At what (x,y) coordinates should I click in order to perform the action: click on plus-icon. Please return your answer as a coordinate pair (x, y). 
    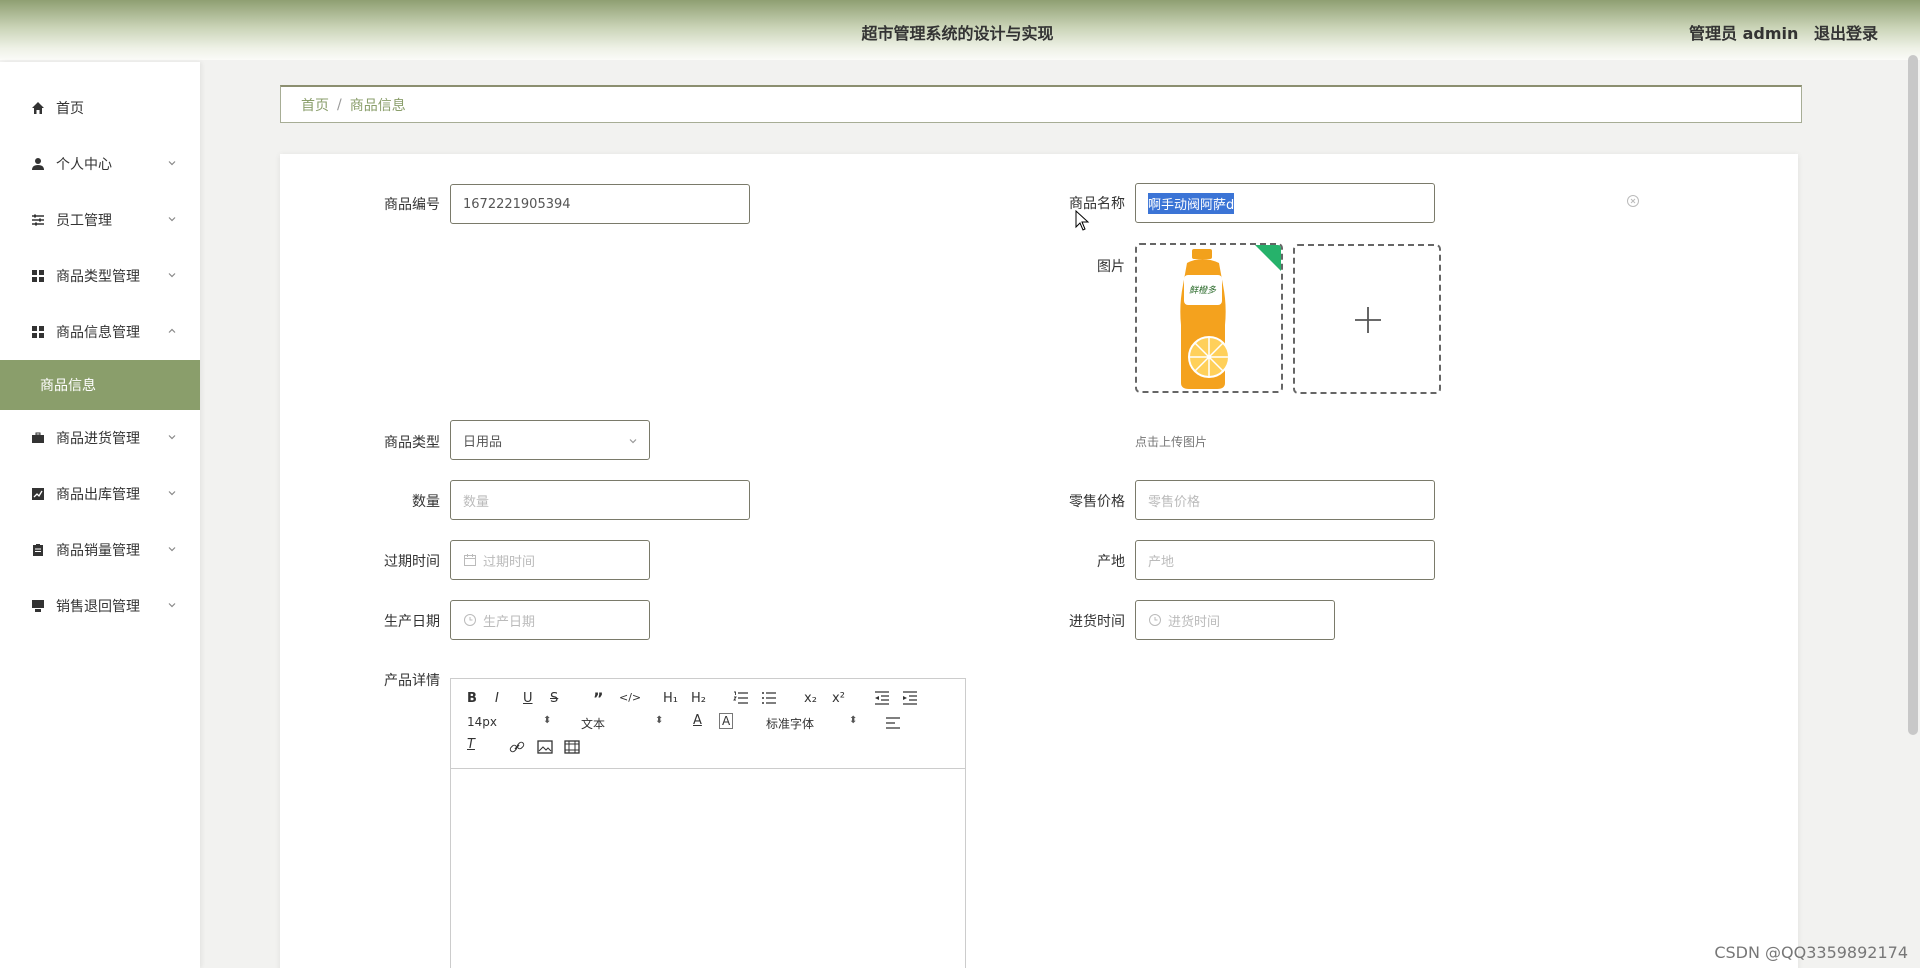
    Looking at the image, I should click on (1368, 320).